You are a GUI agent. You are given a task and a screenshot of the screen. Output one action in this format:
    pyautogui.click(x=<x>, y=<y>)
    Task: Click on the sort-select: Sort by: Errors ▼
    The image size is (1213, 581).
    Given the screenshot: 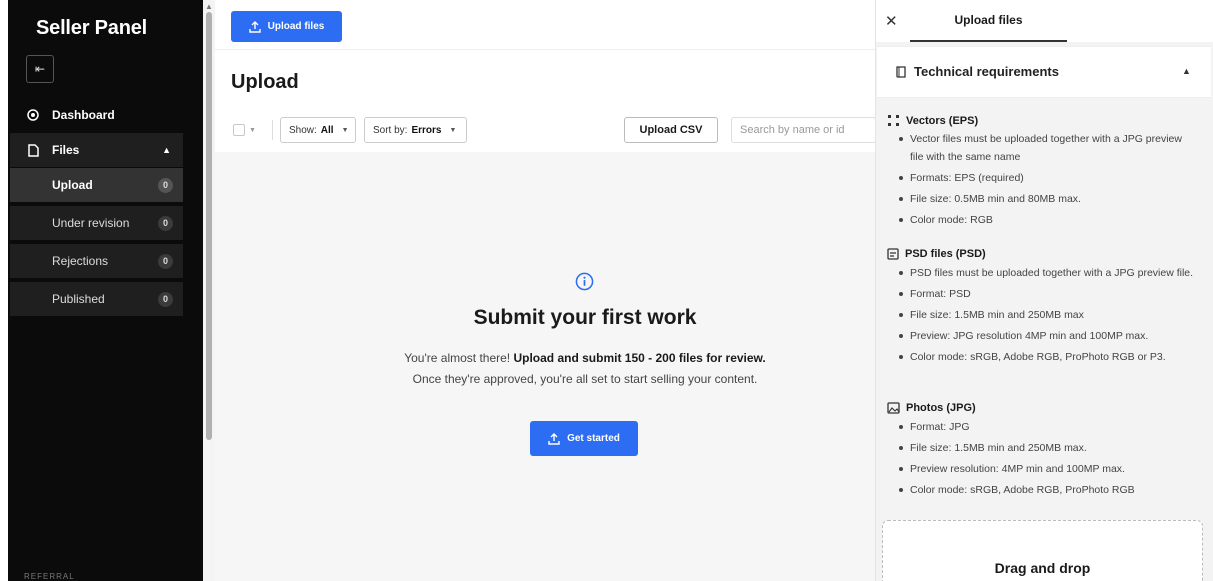 What is the action you would take?
    pyautogui.click(x=415, y=130)
    